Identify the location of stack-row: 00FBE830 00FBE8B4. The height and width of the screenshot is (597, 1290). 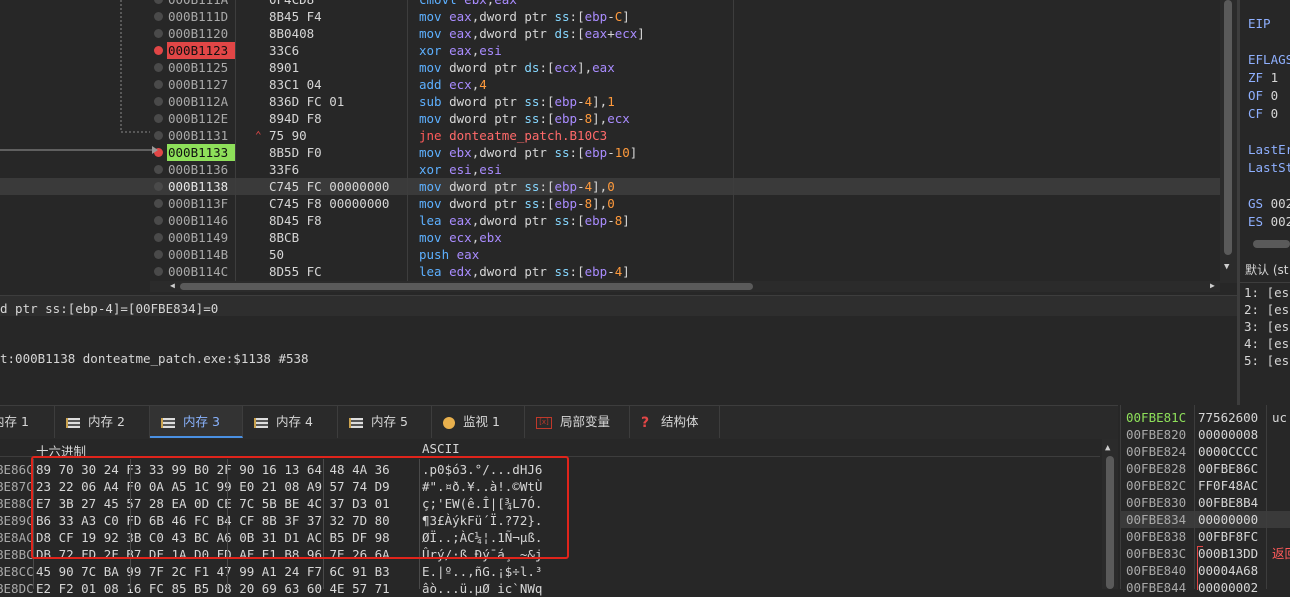
(1205, 502).